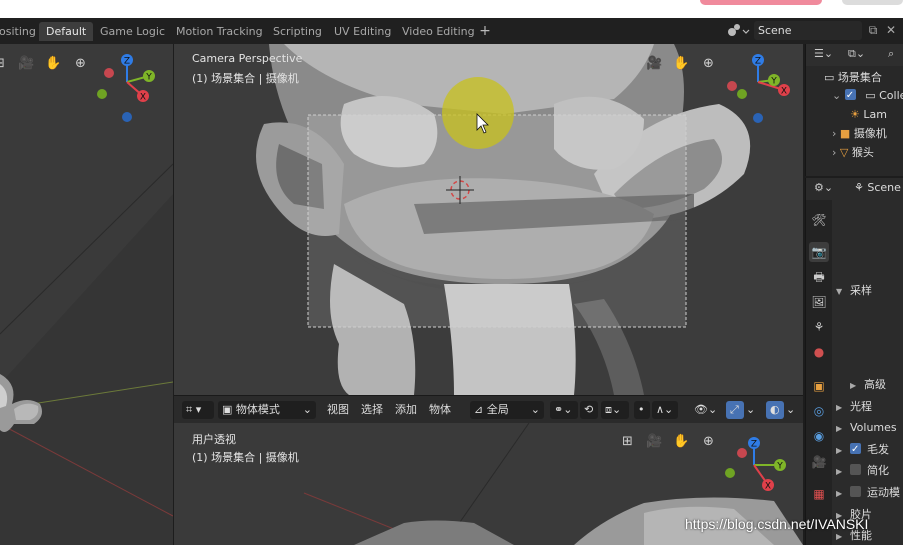 The width and height of the screenshot is (903, 545). What do you see at coordinates (891, 54) in the screenshot?
I see `search-icon: ⌕` at bounding box center [891, 54].